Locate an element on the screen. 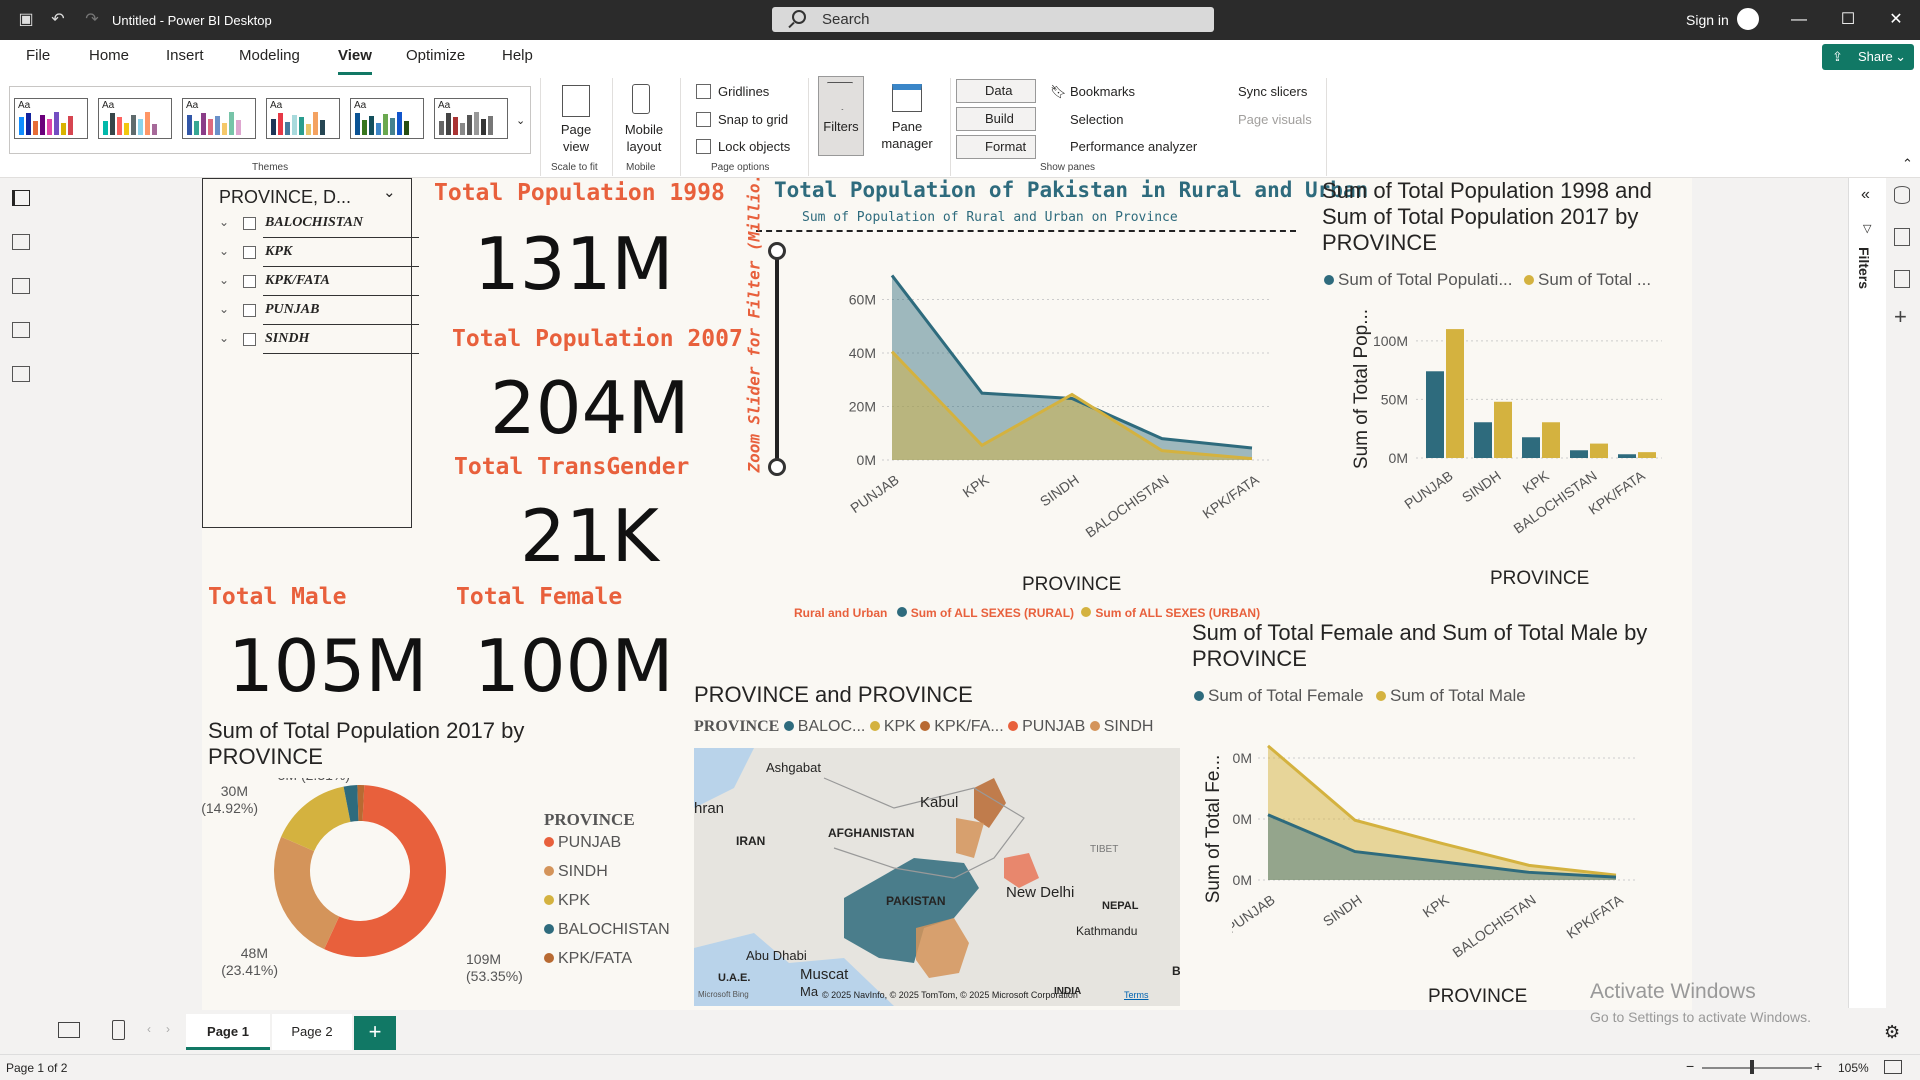 The height and width of the screenshot is (1080, 1920). slicer-item-kpk-fata: ⌄ KPK/FATA is located at coordinates (319, 283).